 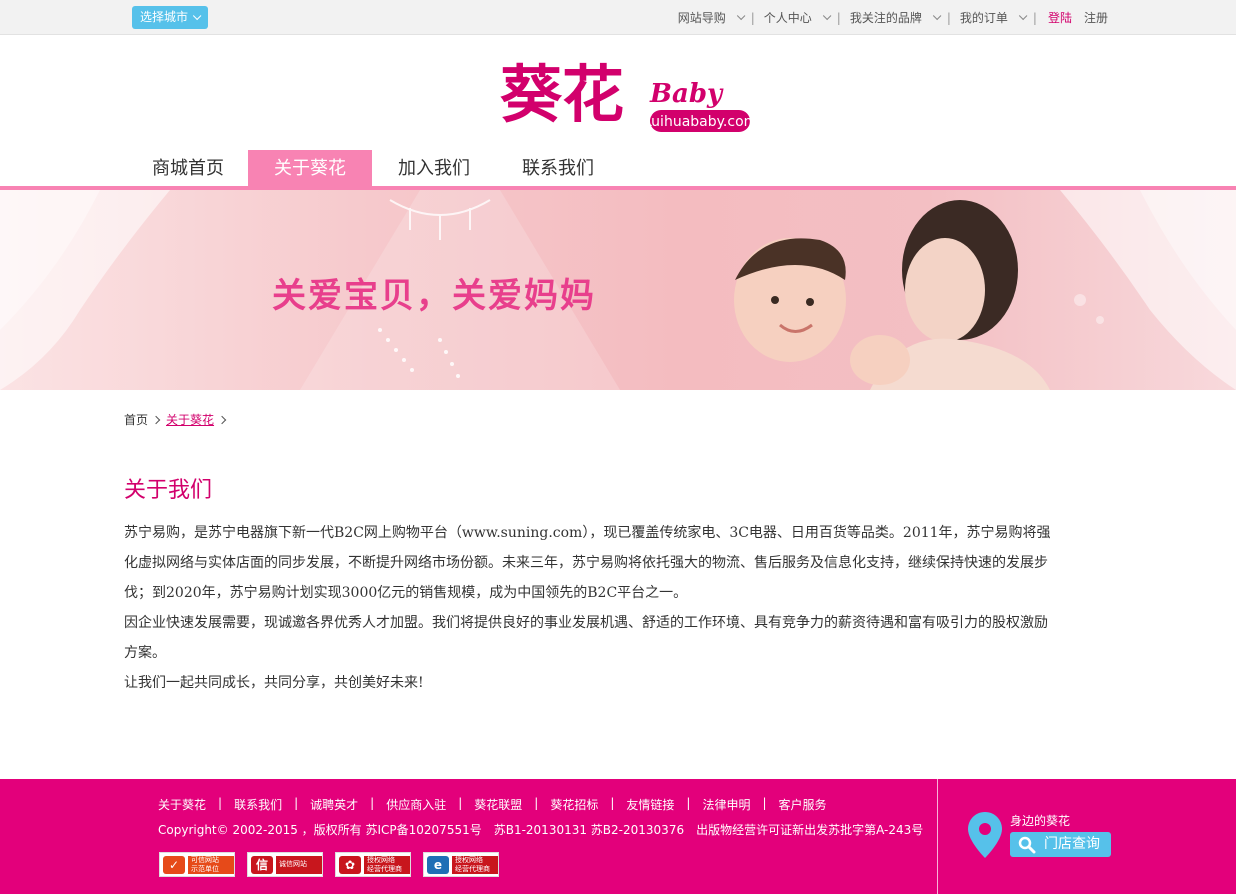 I want to click on store-search-button: 门店查询, so click(x=1060, y=844).